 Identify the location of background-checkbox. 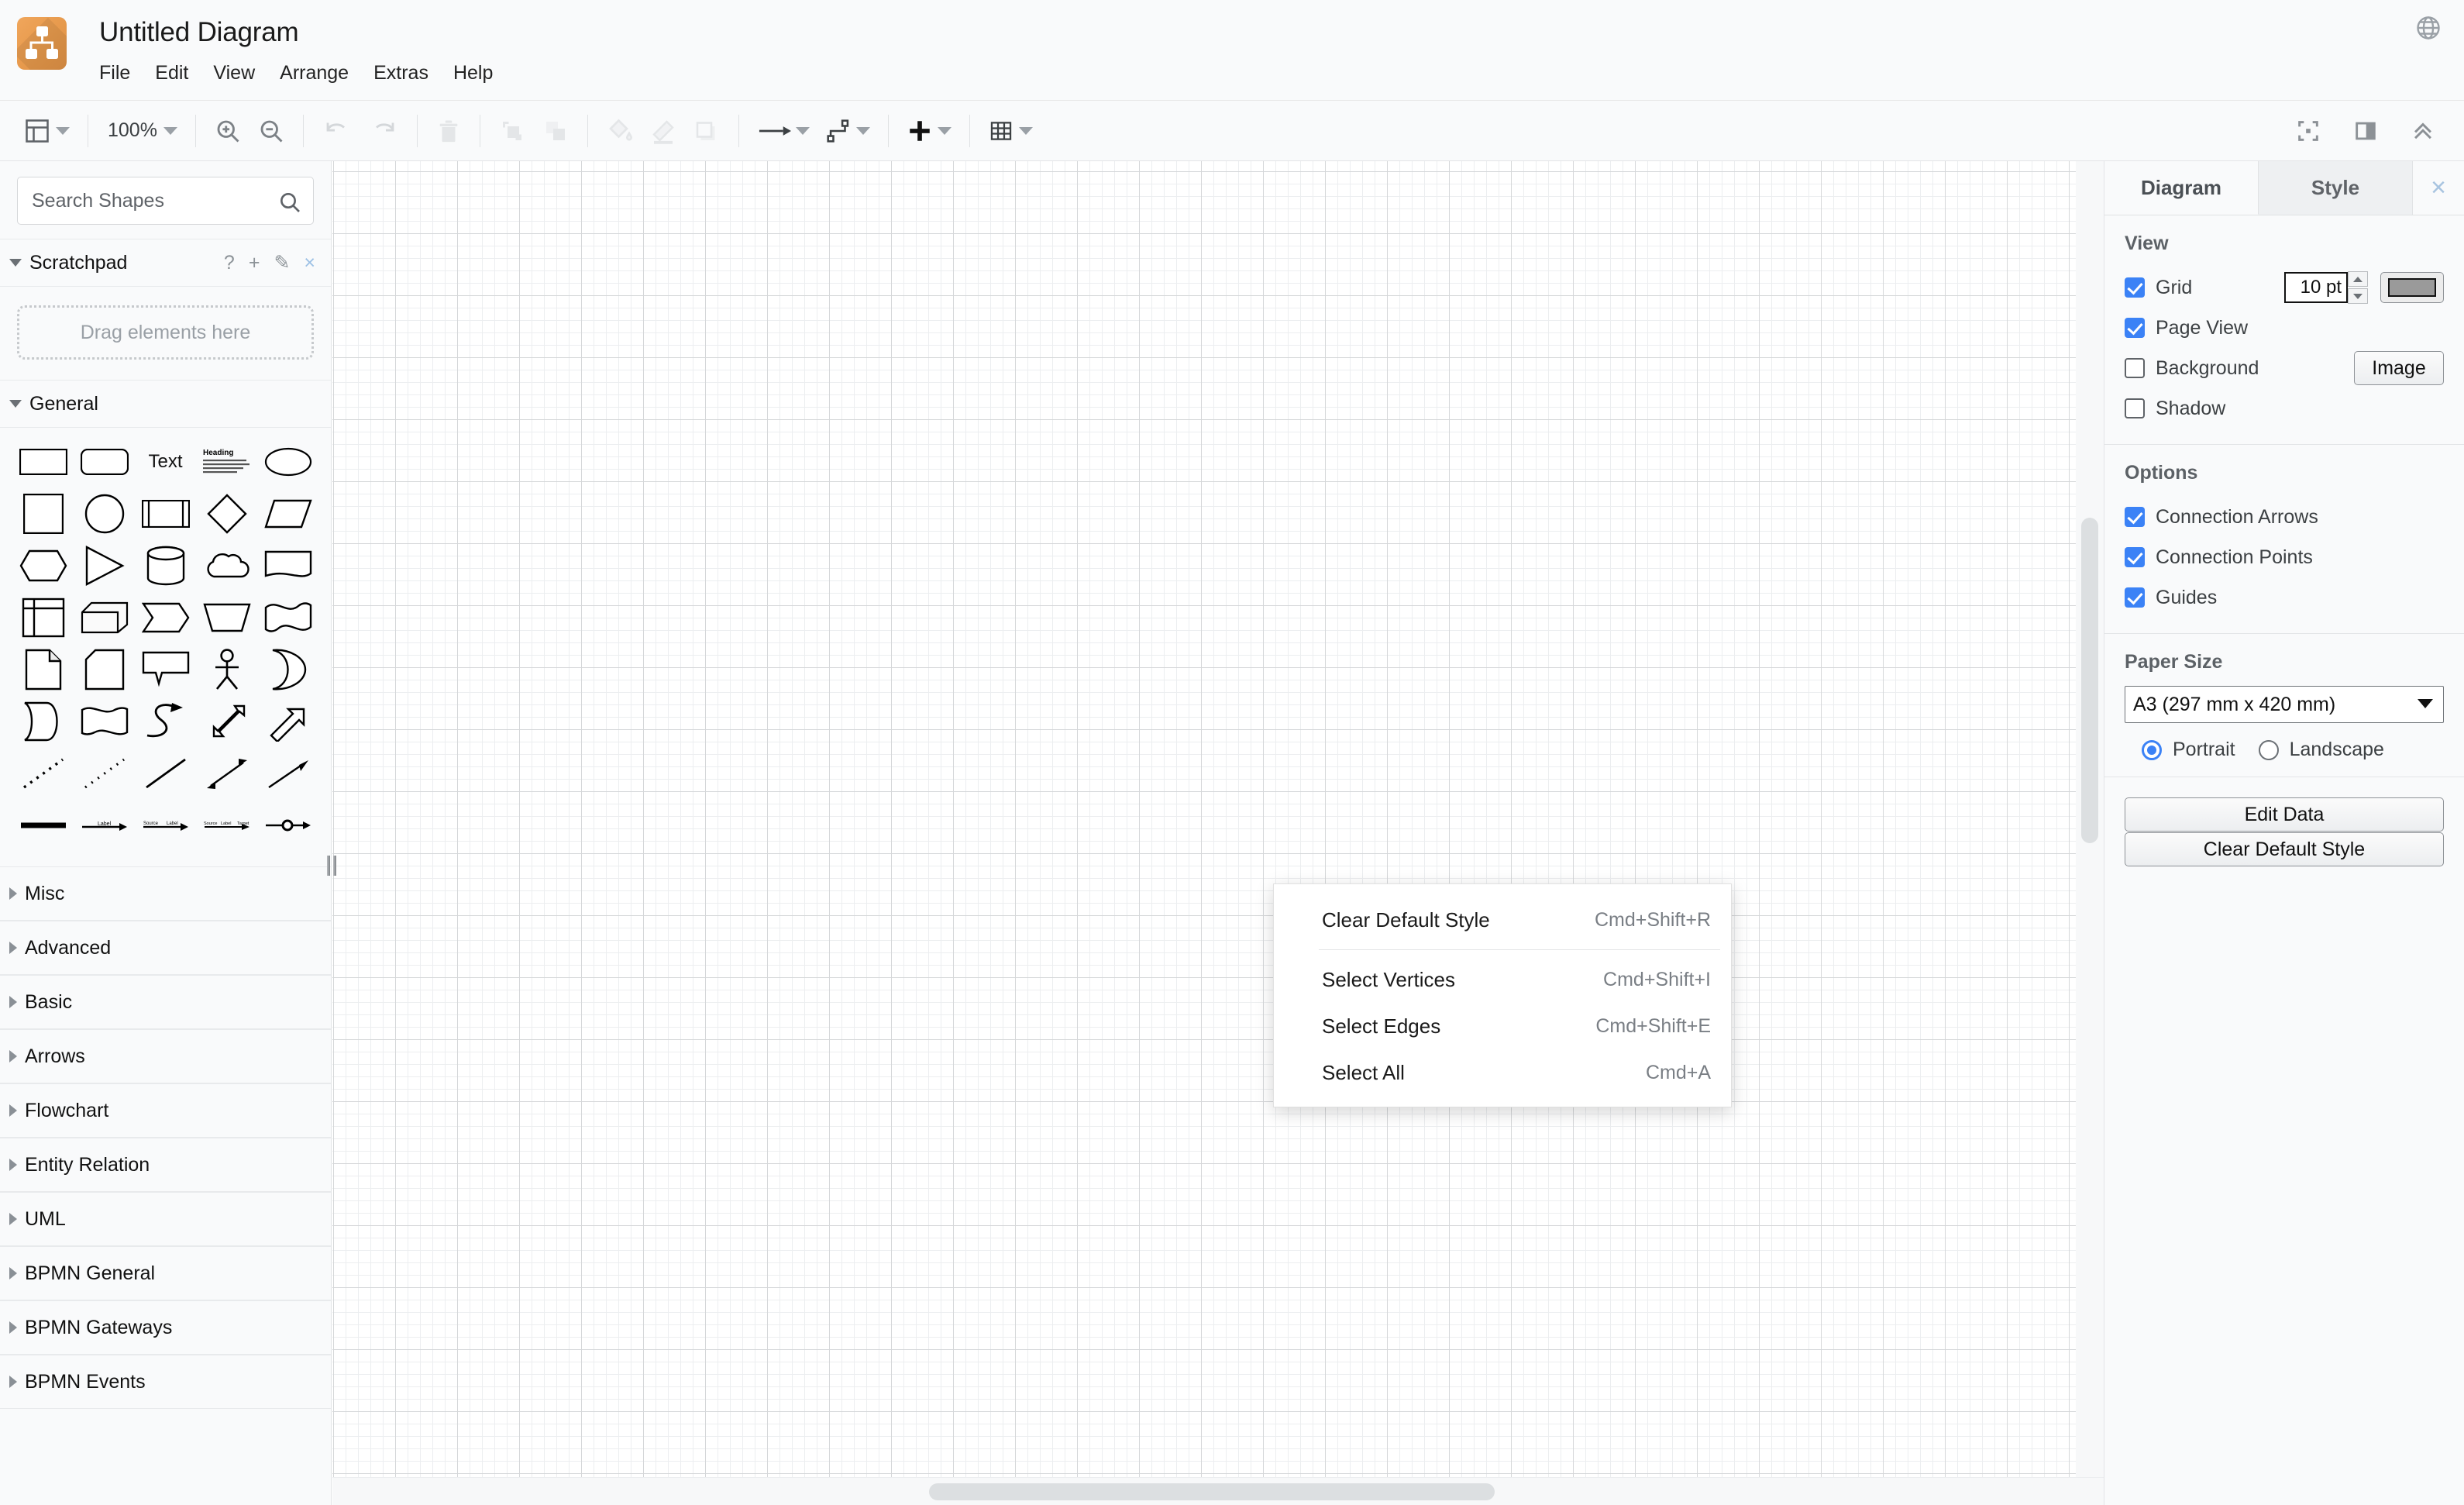
(2135, 368).